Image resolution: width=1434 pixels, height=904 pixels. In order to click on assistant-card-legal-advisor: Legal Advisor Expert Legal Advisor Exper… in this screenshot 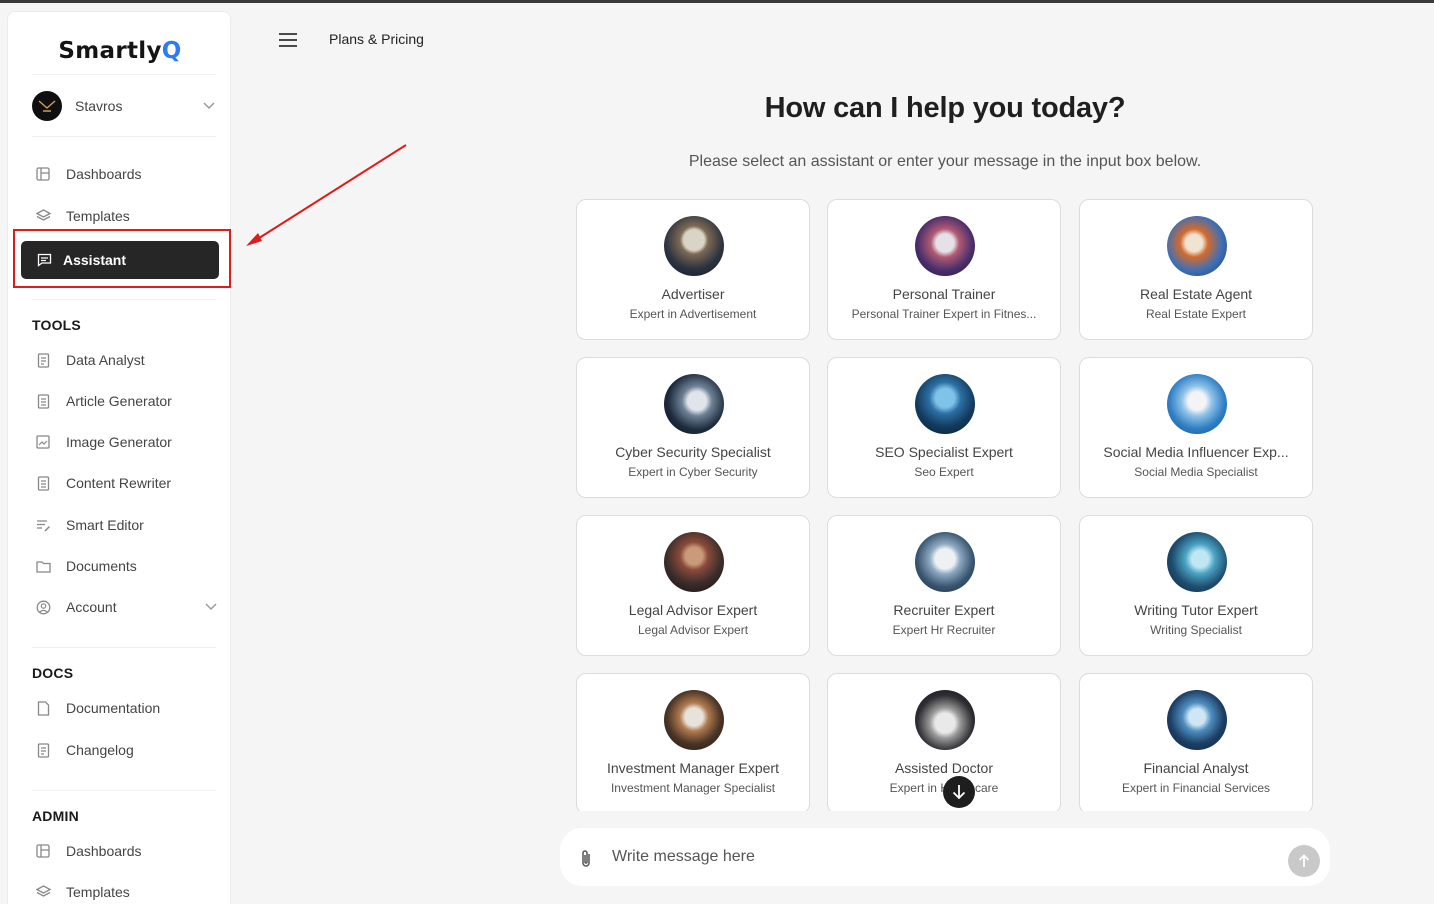, I will do `click(693, 585)`.